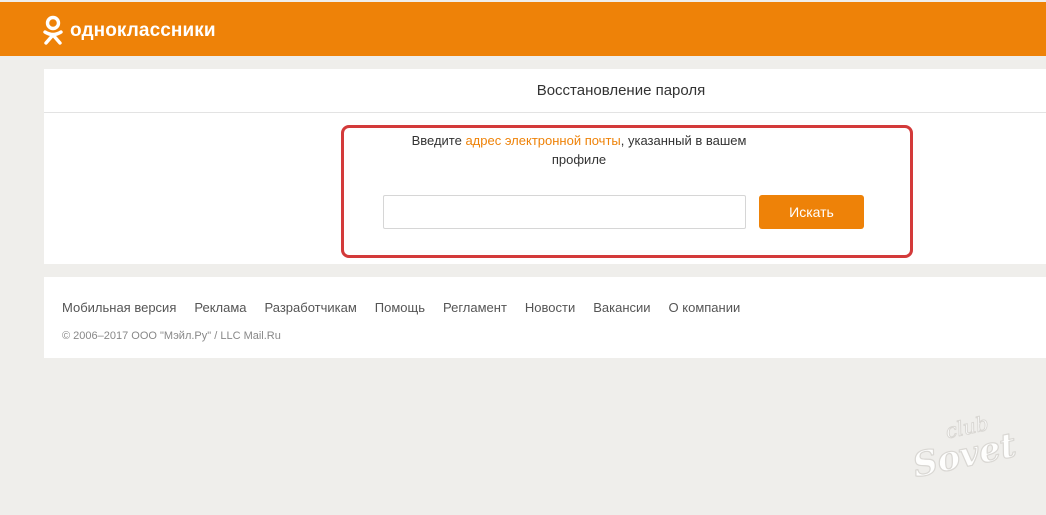  I want to click on recovery-header: Восстановление пароля, so click(545, 91).